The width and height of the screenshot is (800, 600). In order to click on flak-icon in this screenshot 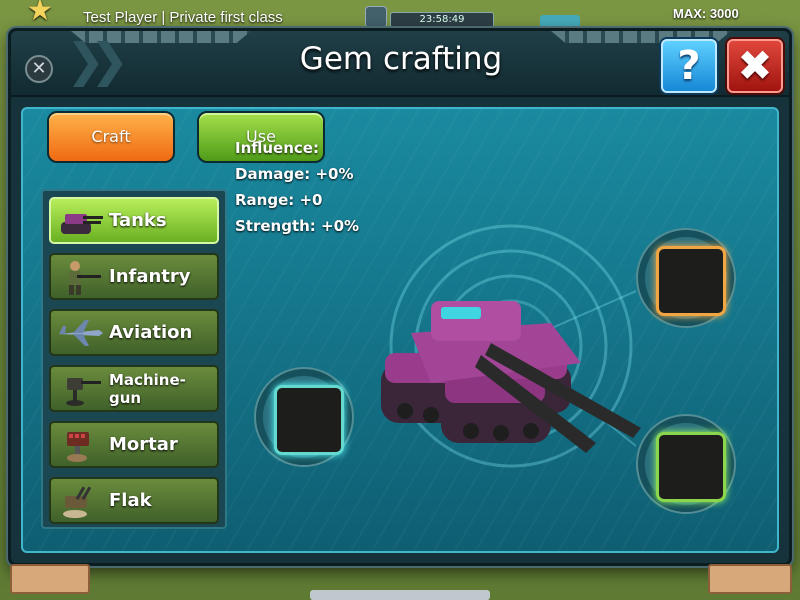, I will do `click(77, 502)`.